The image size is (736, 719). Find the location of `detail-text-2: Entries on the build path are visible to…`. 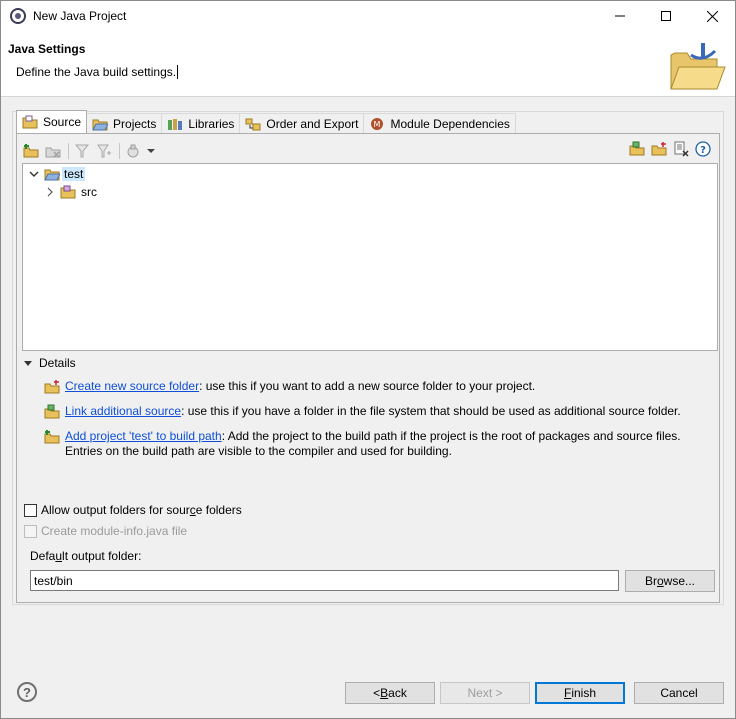

detail-text-2: Entries on the build path are visible to… is located at coordinates (258, 451).